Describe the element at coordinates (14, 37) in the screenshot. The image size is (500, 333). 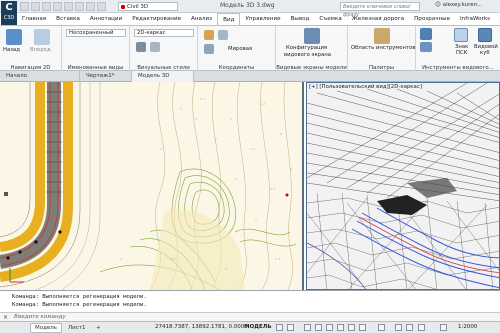
I see `back-arrow-icon` at that location.